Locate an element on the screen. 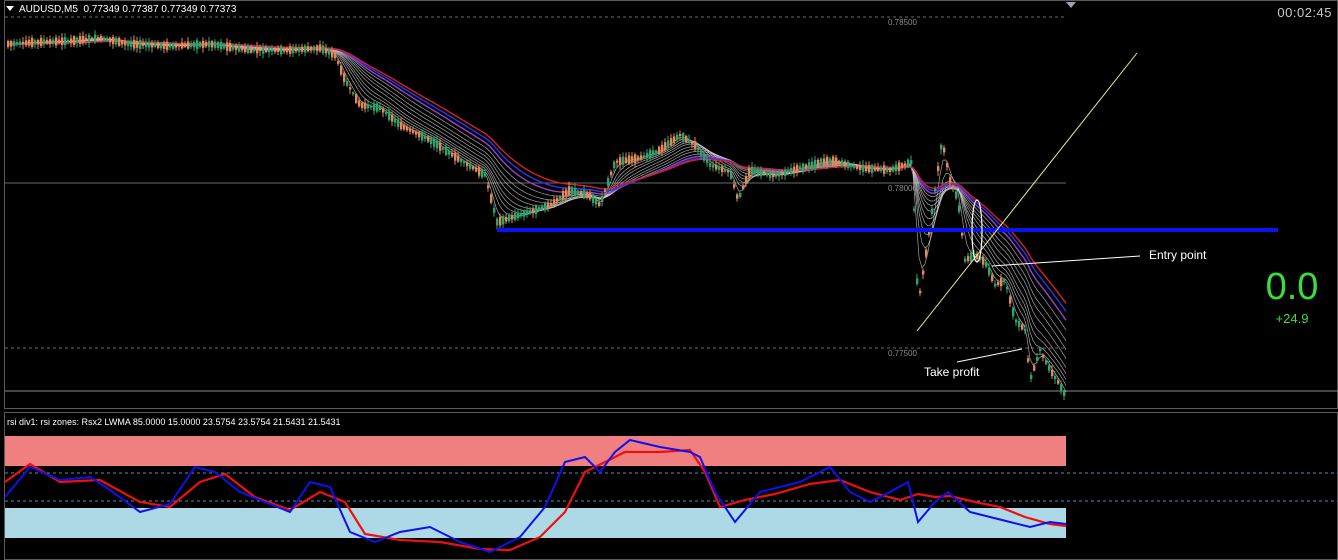  take-profit-pointer-line is located at coordinates (989, 355).